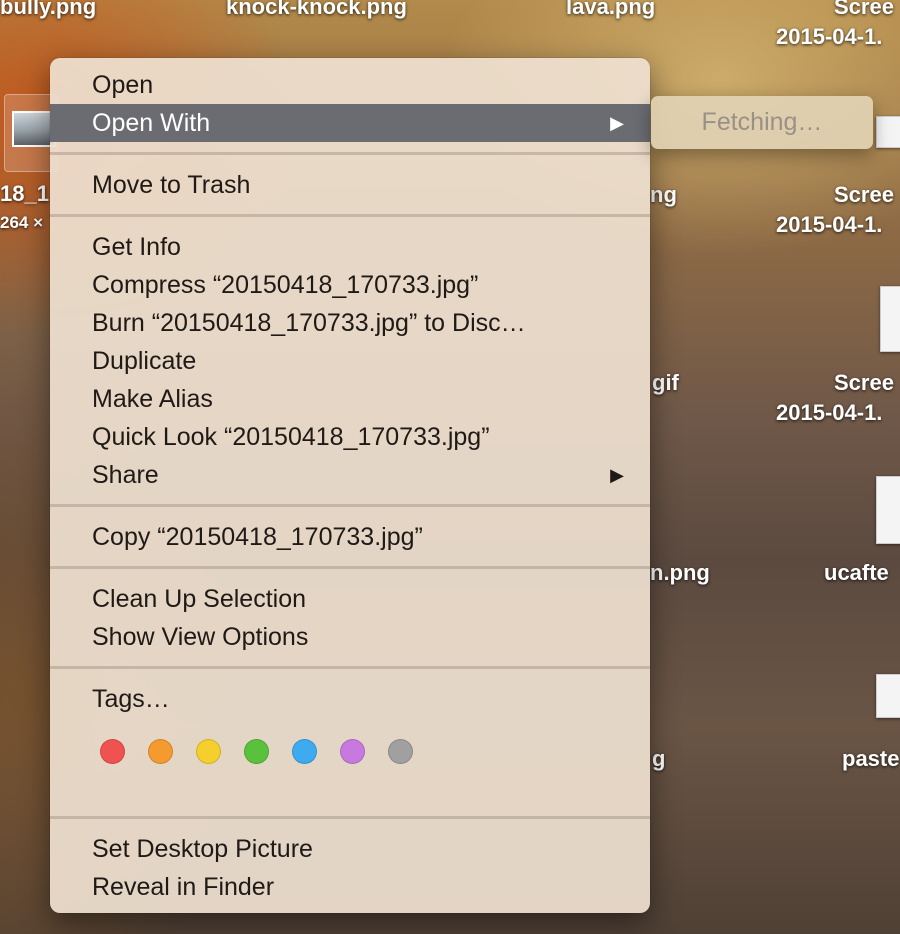 This screenshot has width=900, height=934. Describe the element at coordinates (350, 185) in the screenshot. I see `menu-item-move-to-trash: Move to Trash` at that location.